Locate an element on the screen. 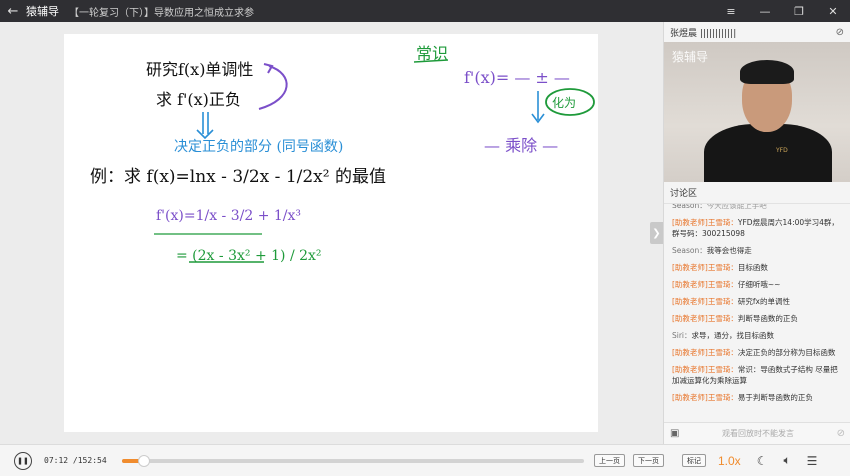 The width and height of the screenshot is (850, 476). app-name: 猿辅导 is located at coordinates (42, 11).